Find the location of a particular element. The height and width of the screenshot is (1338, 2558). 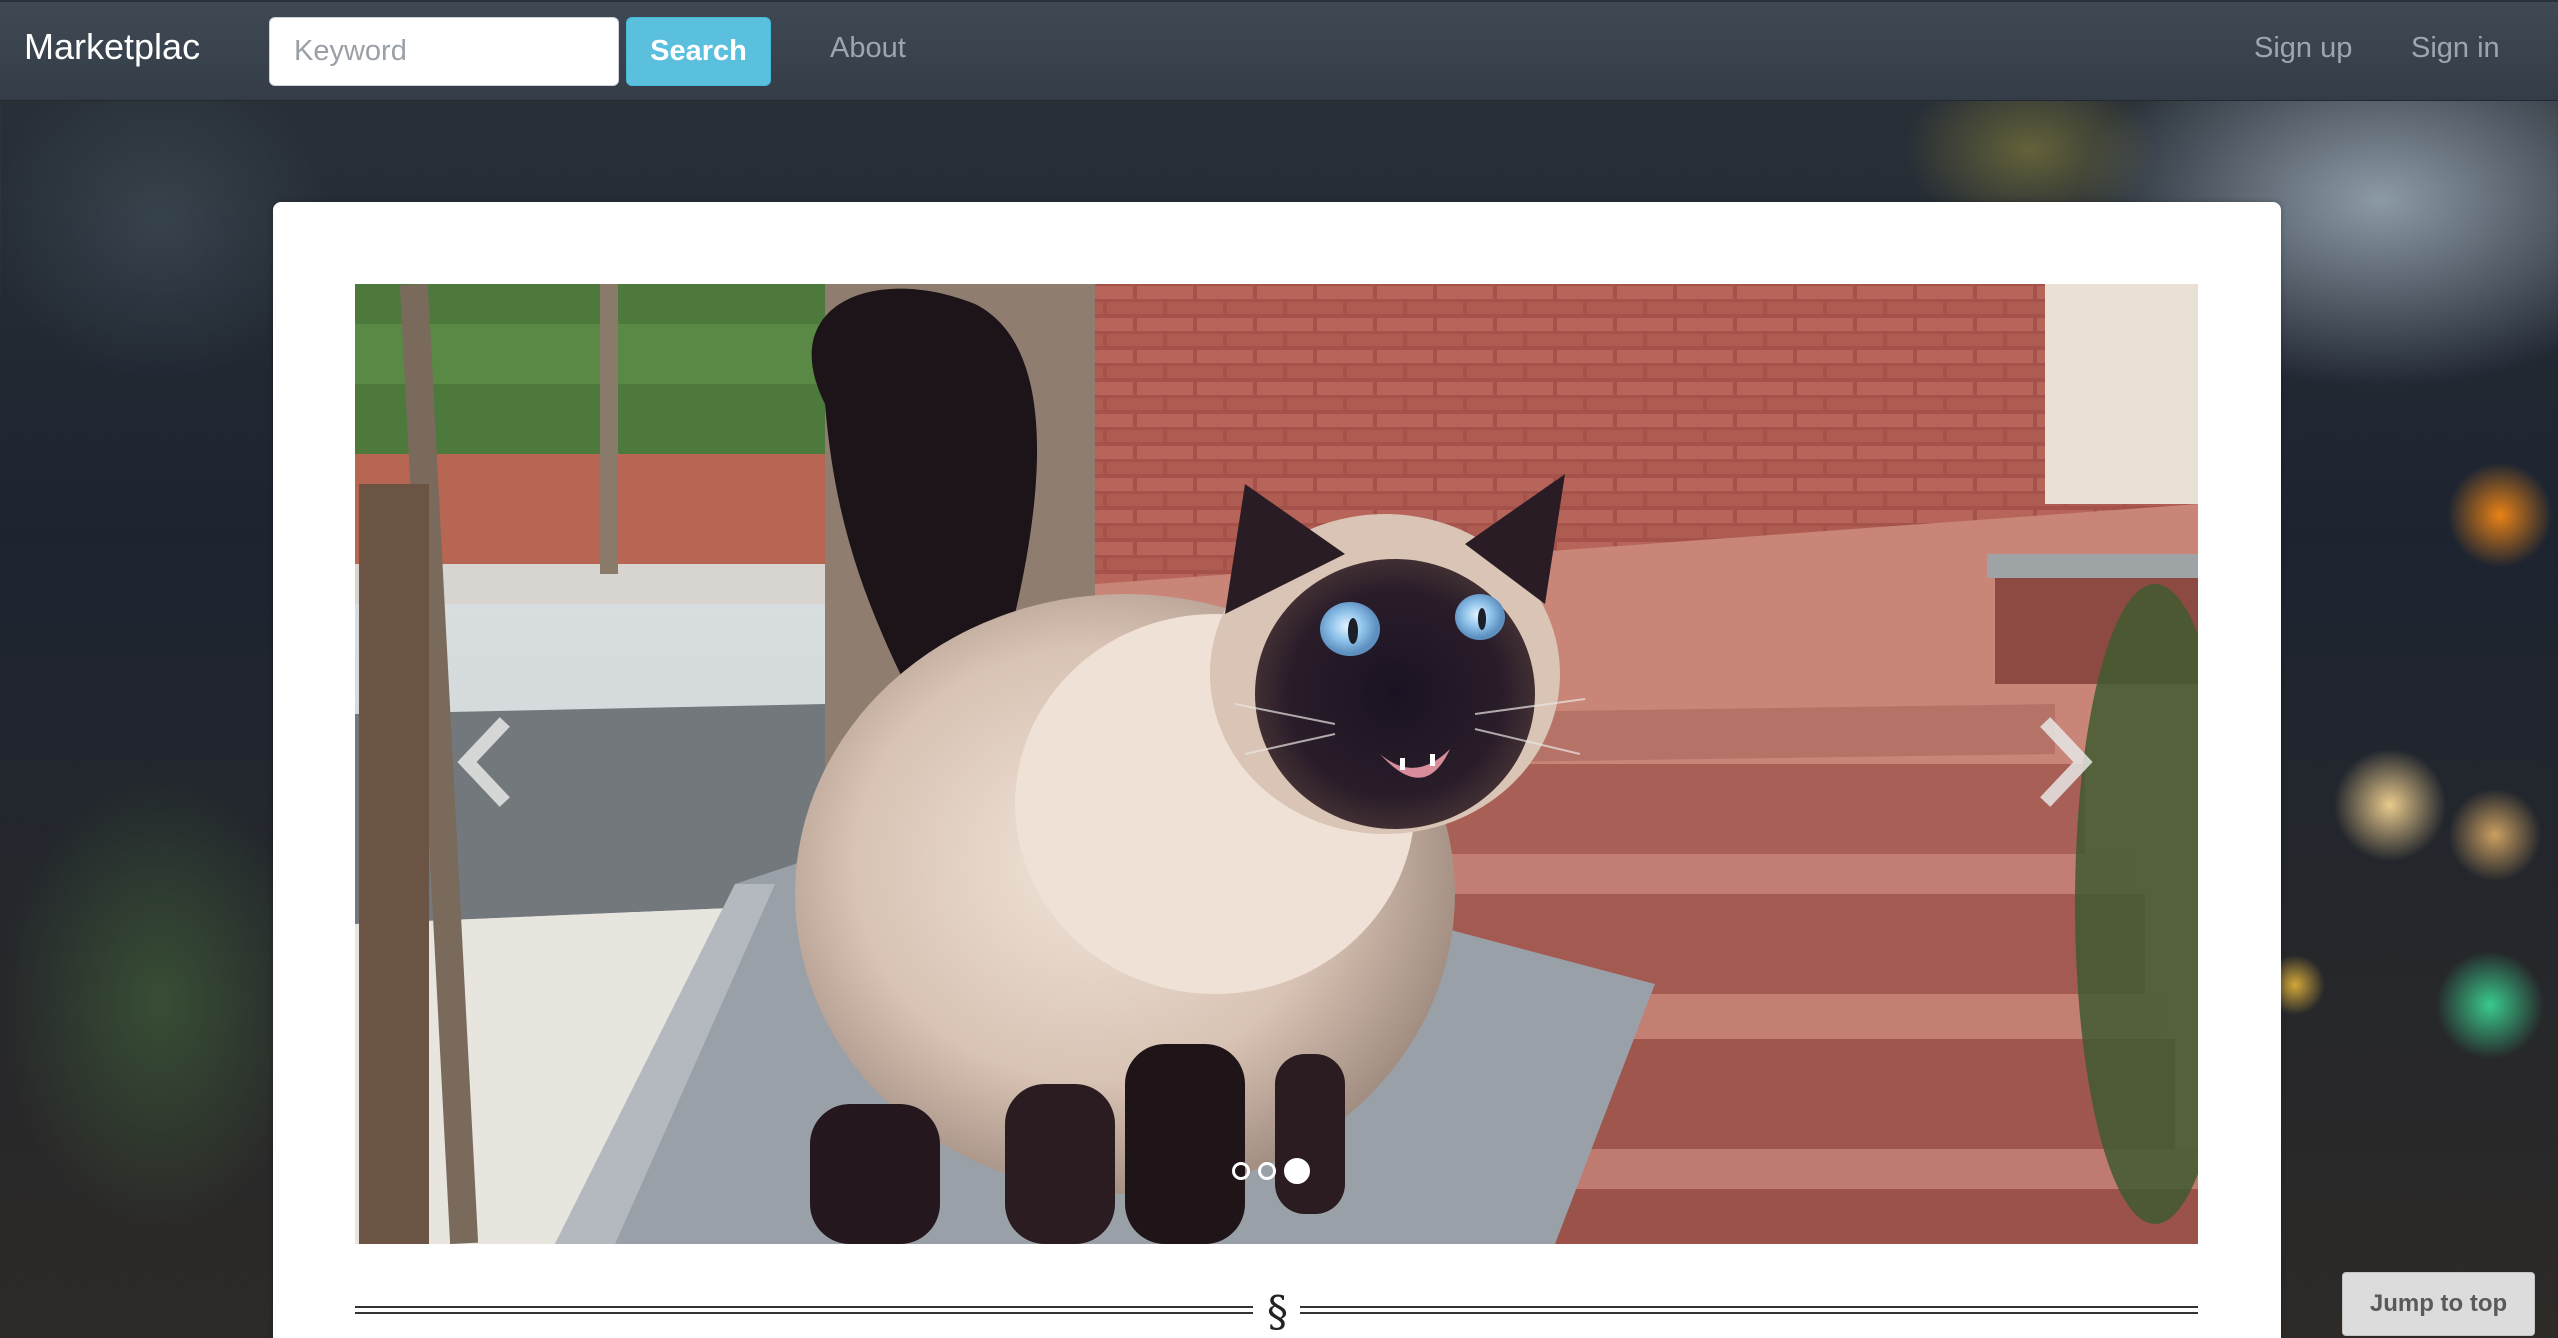

carousel-indicators is located at coordinates (1271, 1171).